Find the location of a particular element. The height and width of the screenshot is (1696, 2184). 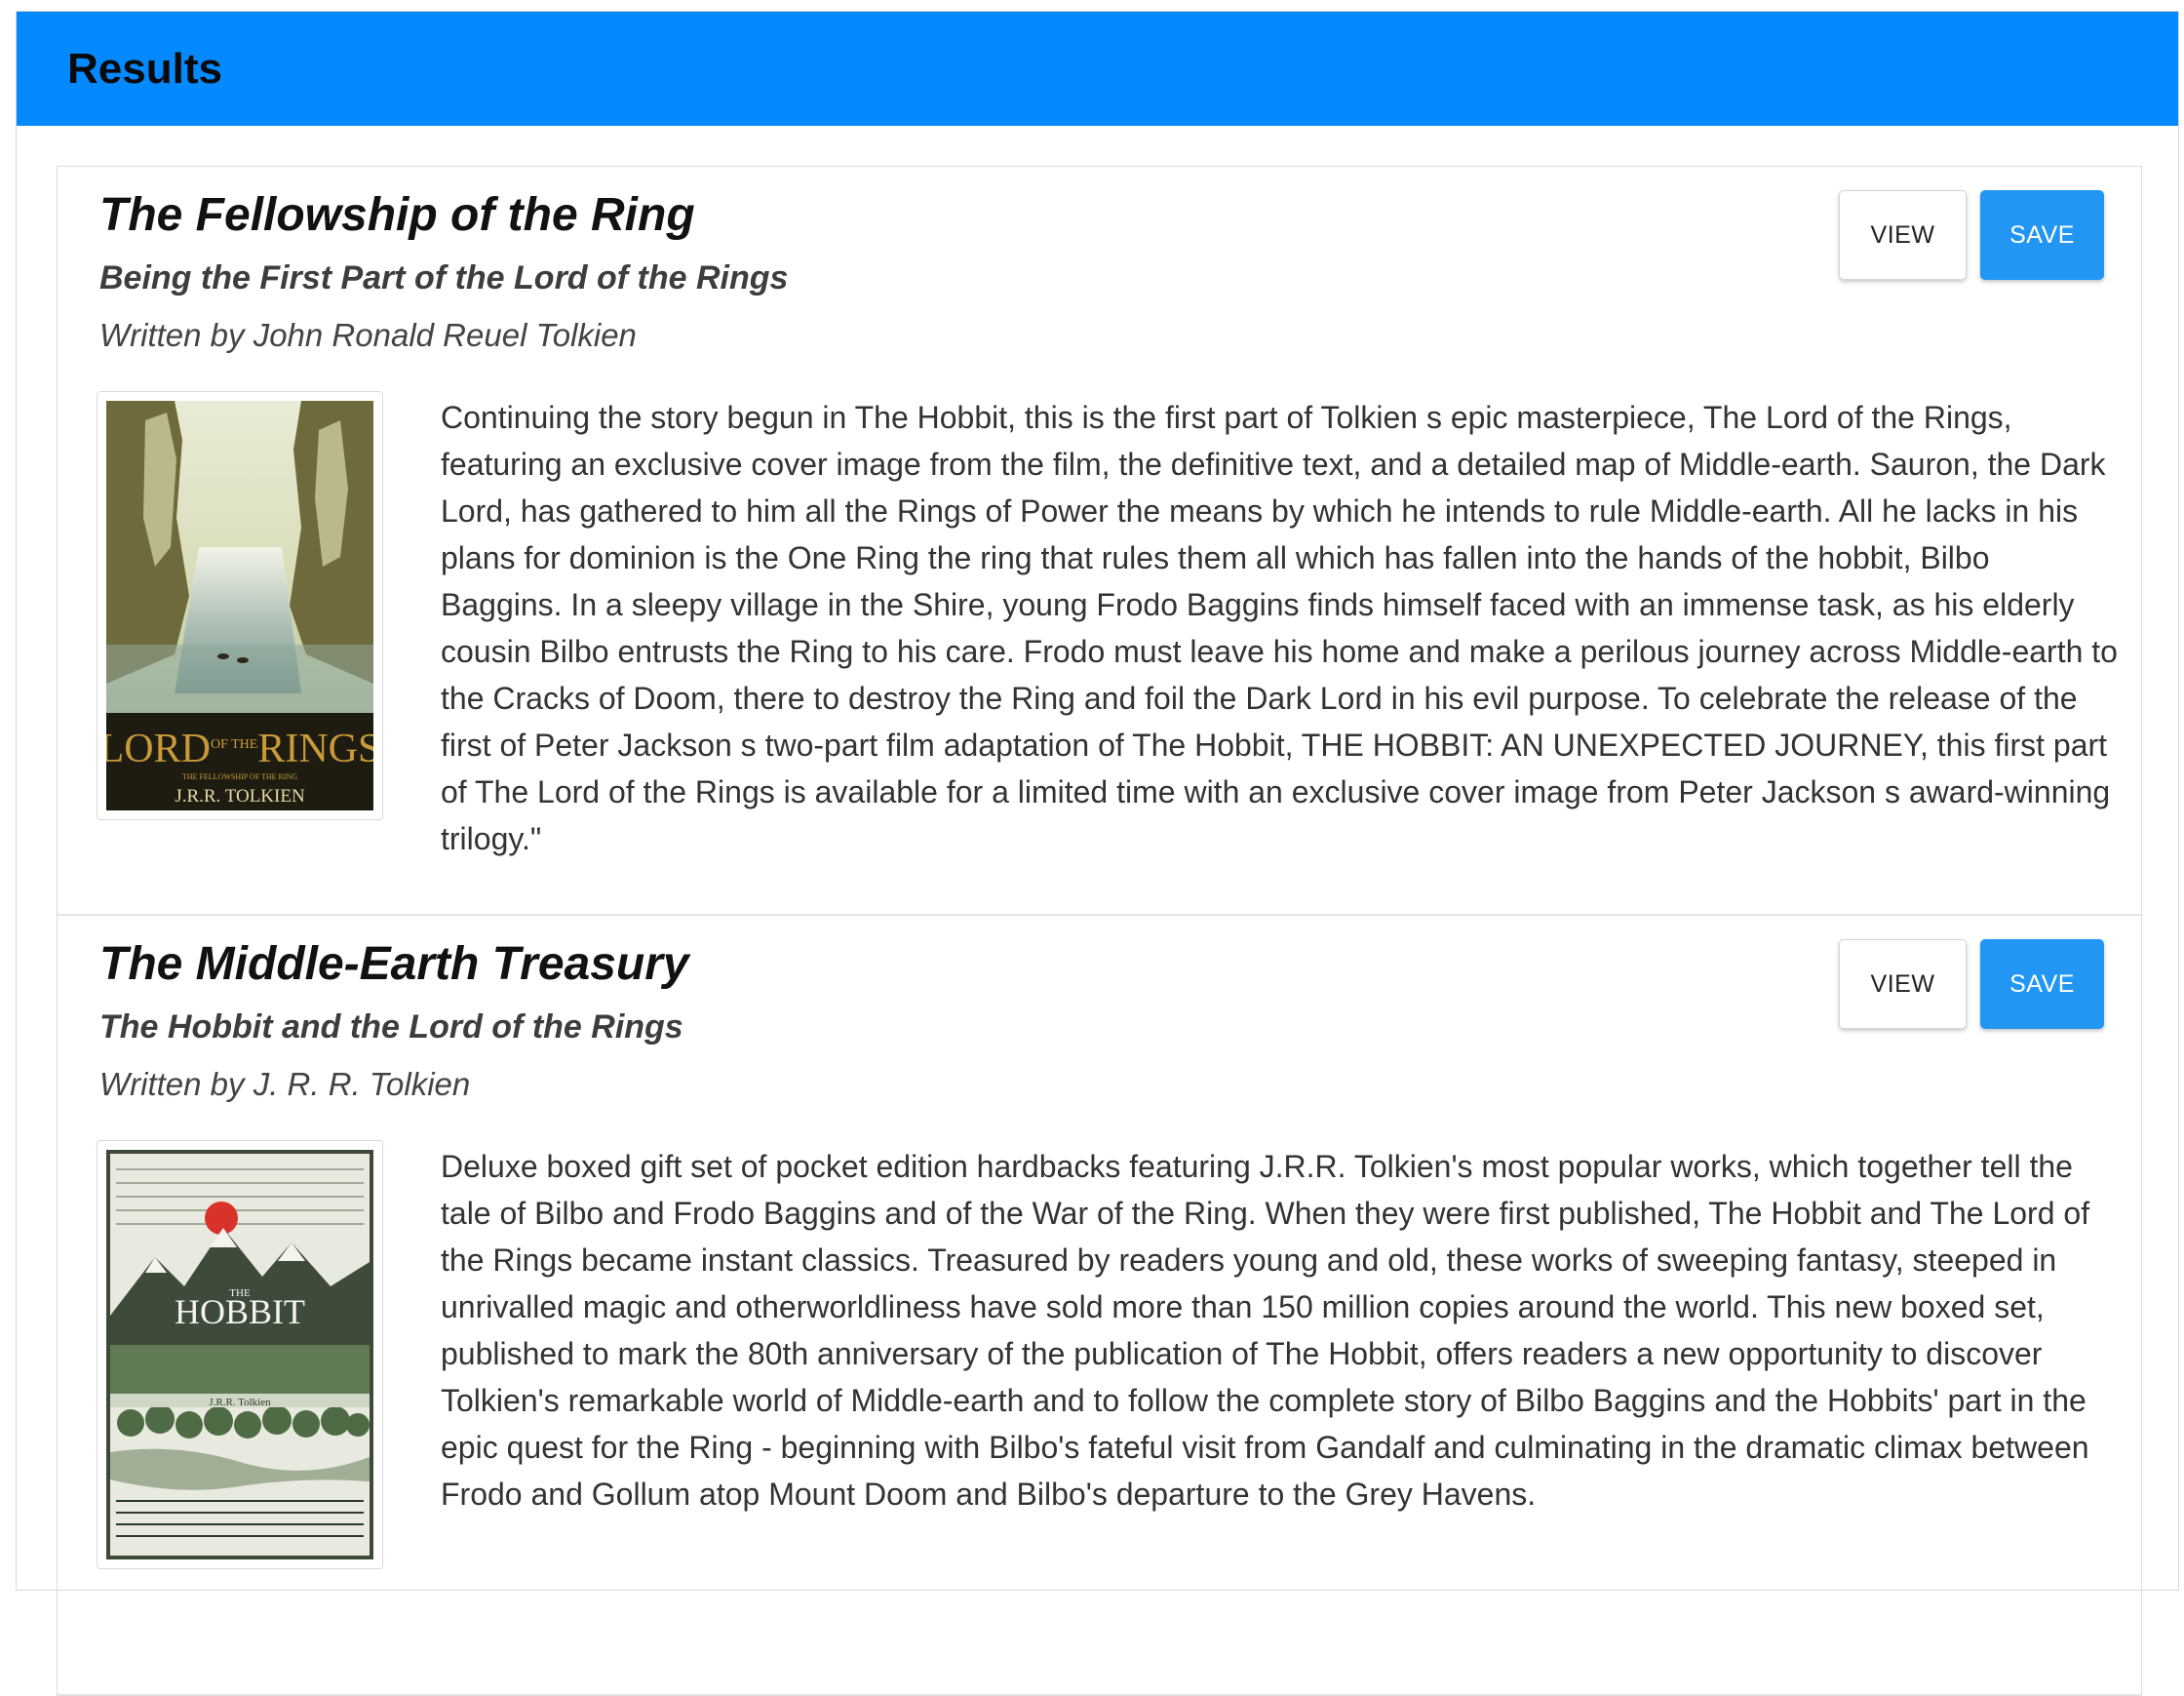

book-cover-image: THE HOBBIT J.R.R. Tolkien is located at coordinates (240, 1354).